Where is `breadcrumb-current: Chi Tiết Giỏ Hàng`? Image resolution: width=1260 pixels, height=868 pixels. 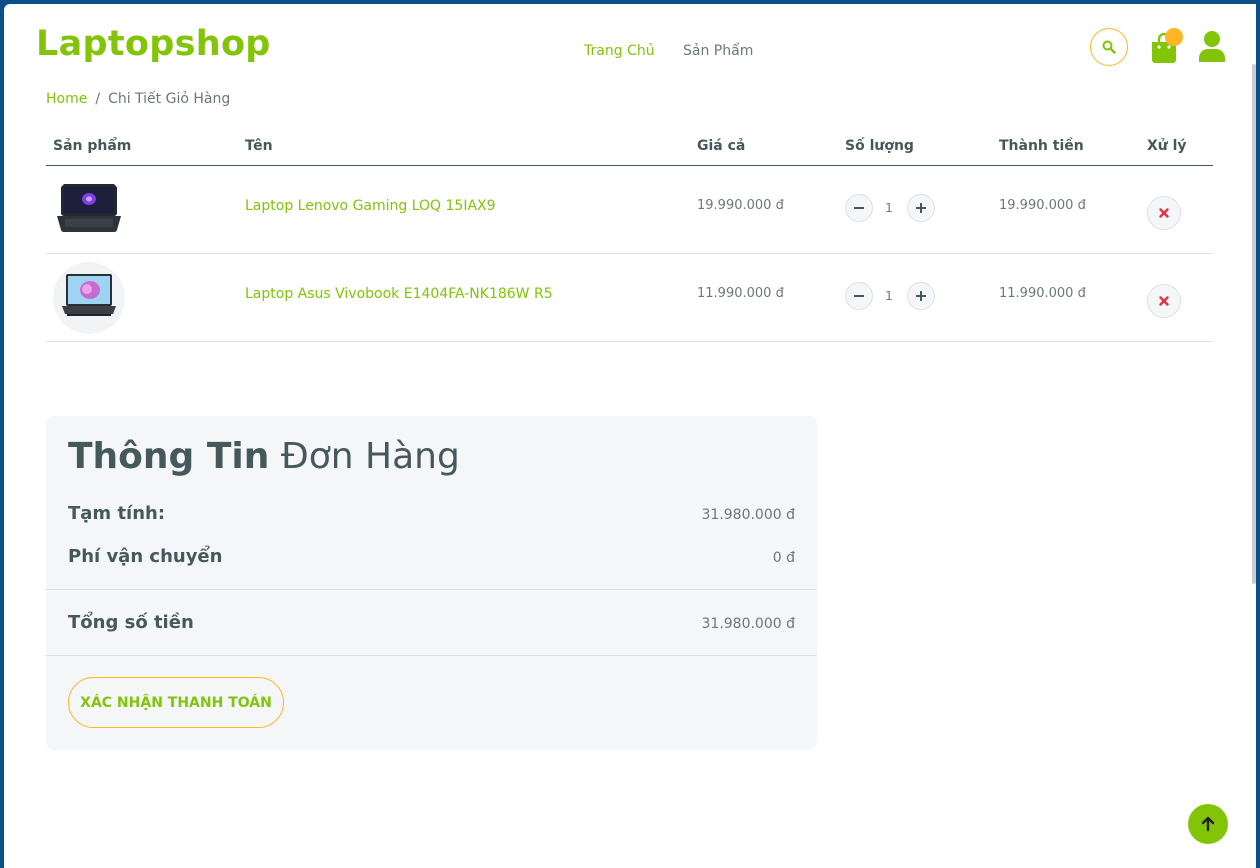 breadcrumb-current: Chi Tiết Giỏ Hàng is located at coordinates (169, 99).